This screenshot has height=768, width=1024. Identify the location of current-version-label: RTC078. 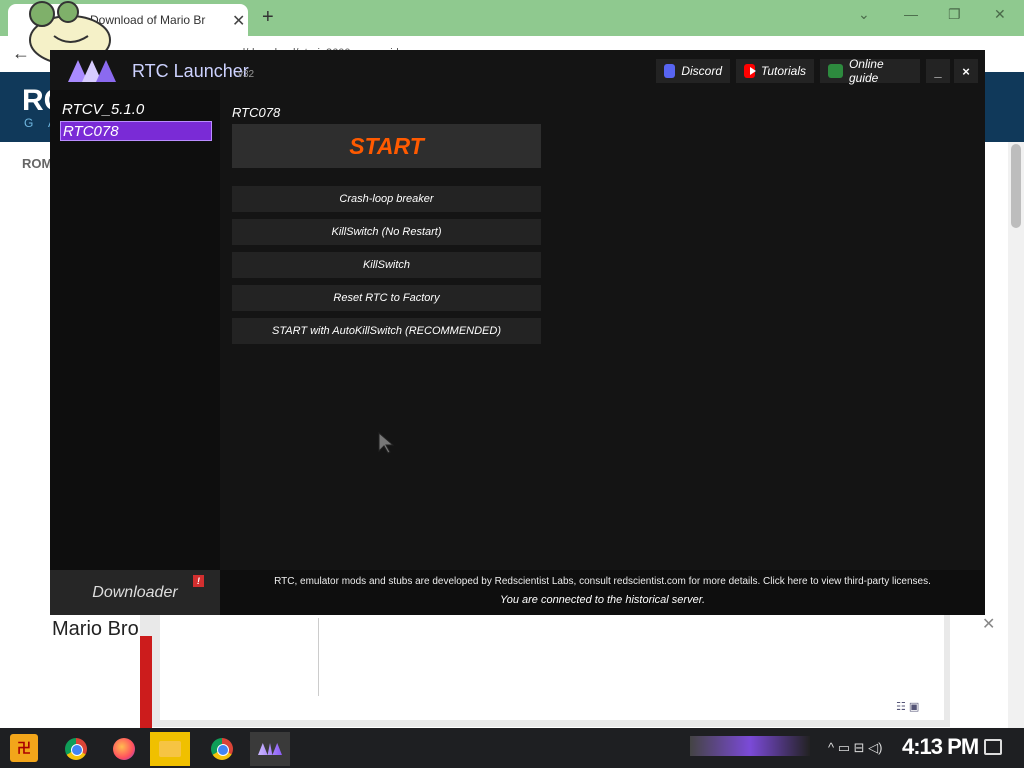
(256, 112).